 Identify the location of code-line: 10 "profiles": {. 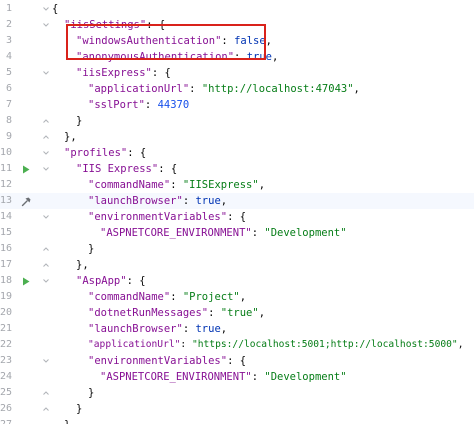
(237, 153).